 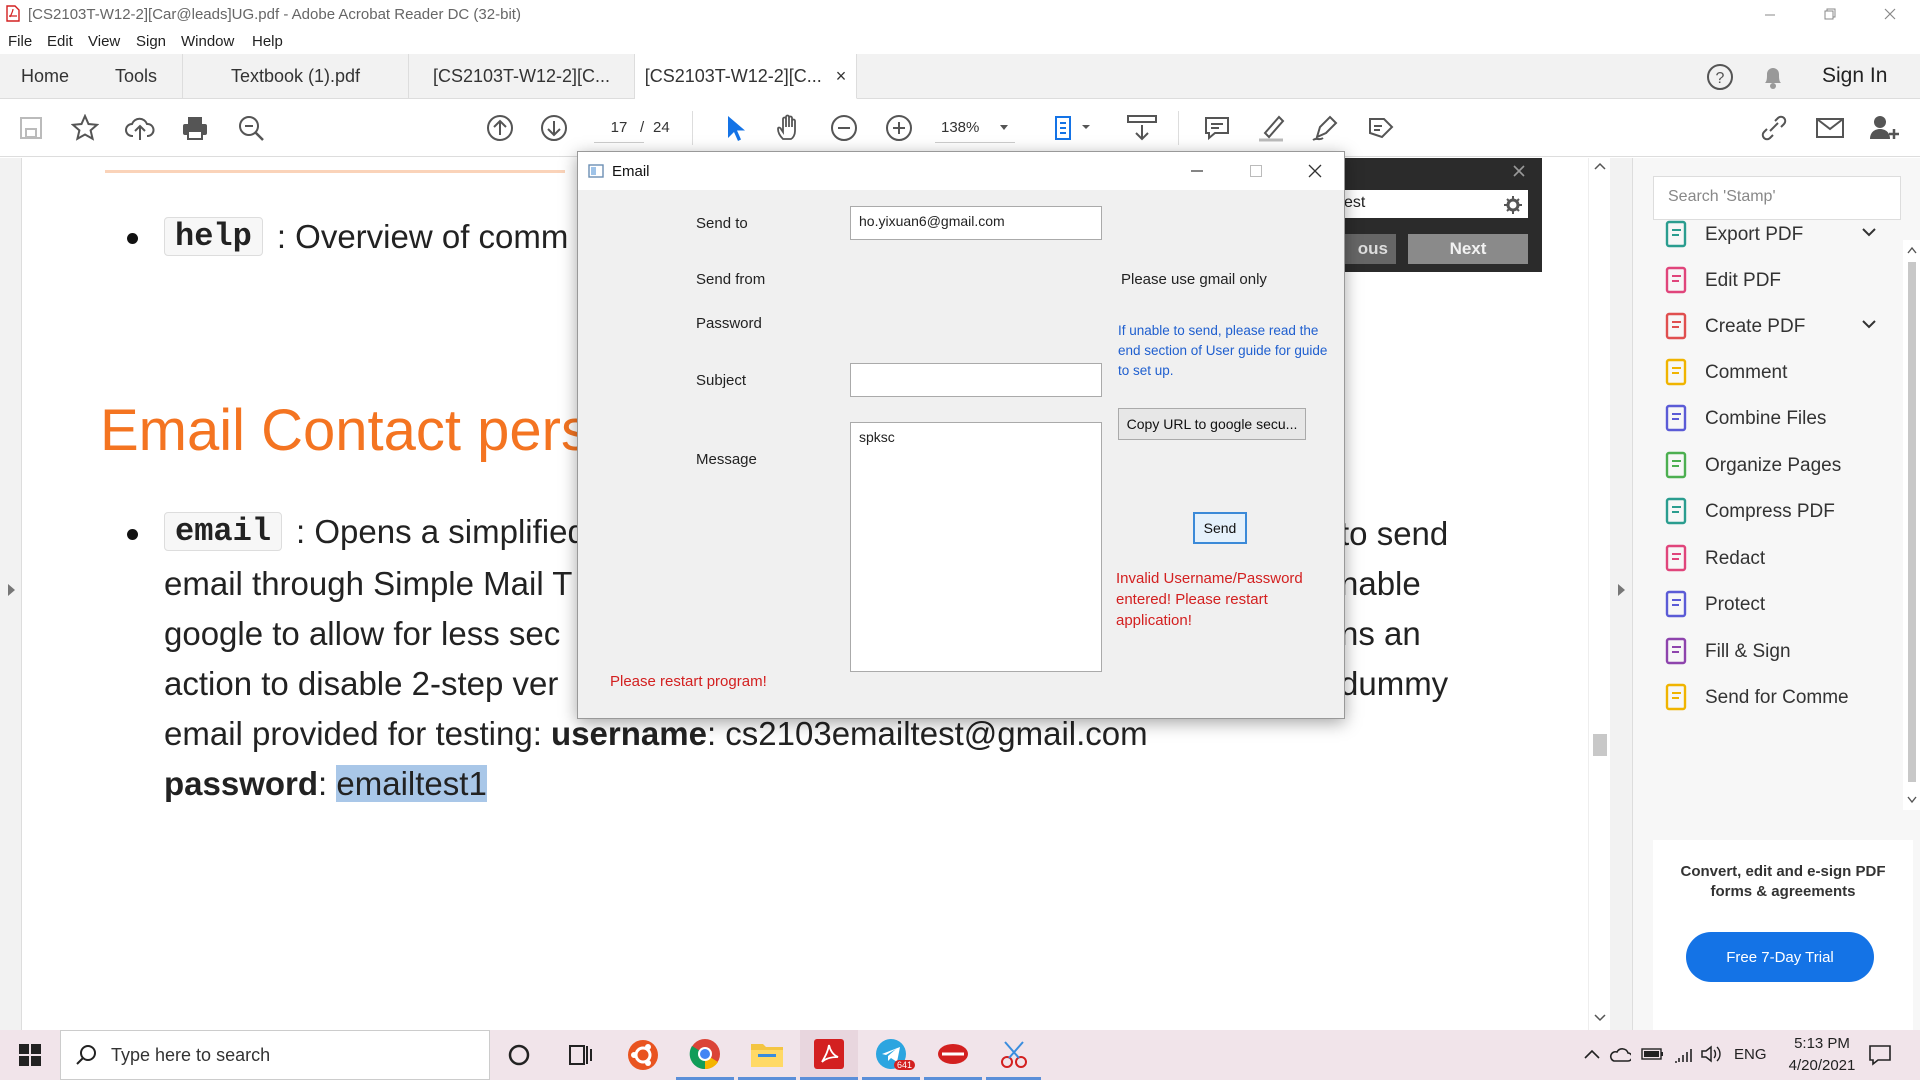 I want to click on tab-close-icon: ×, so click(x=841, y=76).